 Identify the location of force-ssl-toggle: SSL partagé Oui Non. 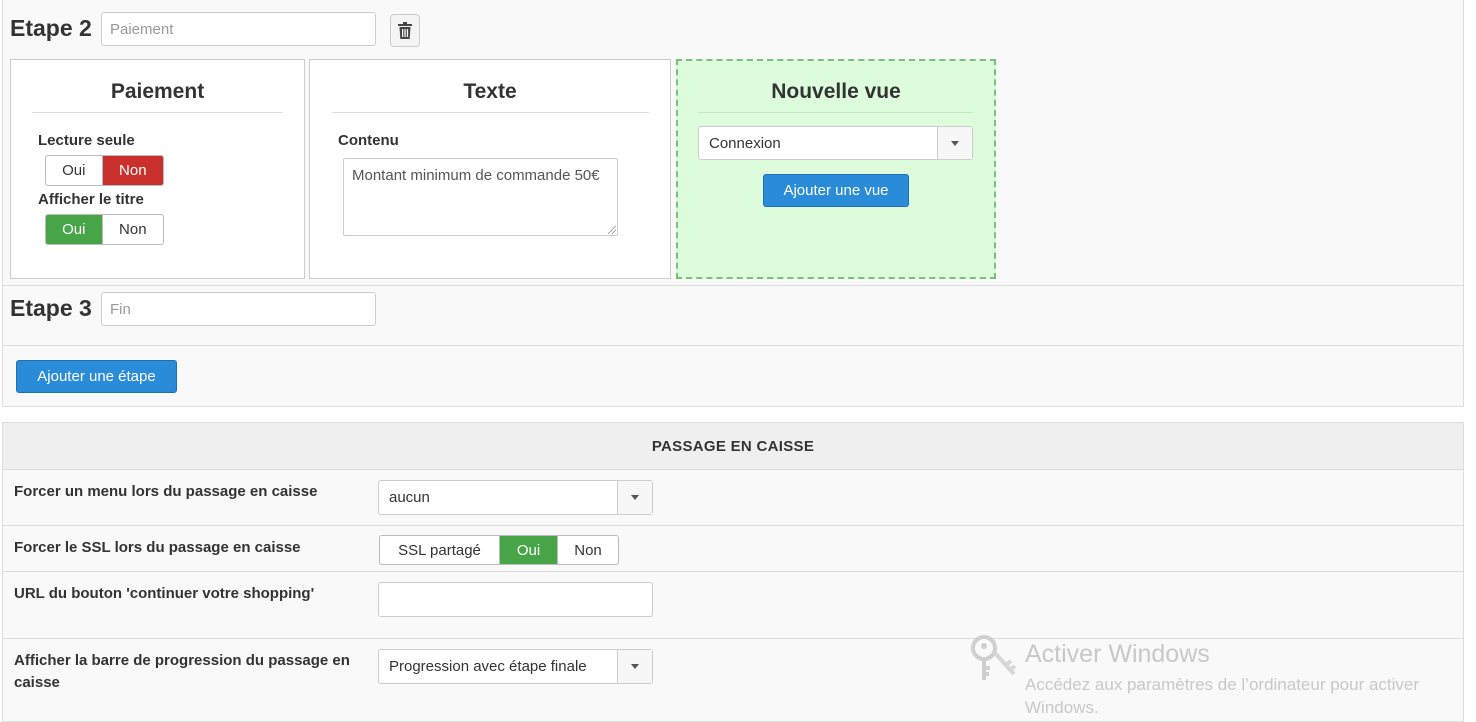
(499, 550).